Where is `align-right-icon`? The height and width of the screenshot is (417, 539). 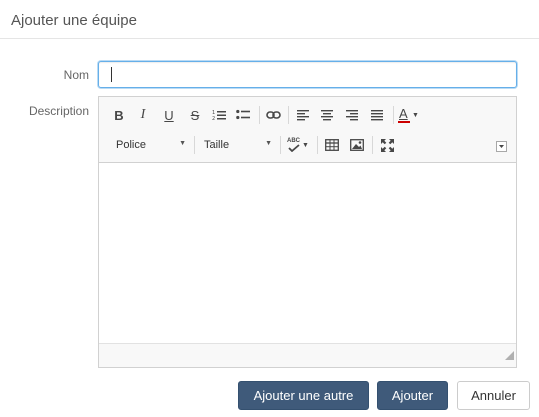 align-right-icon is located at coordinates (352, 115).